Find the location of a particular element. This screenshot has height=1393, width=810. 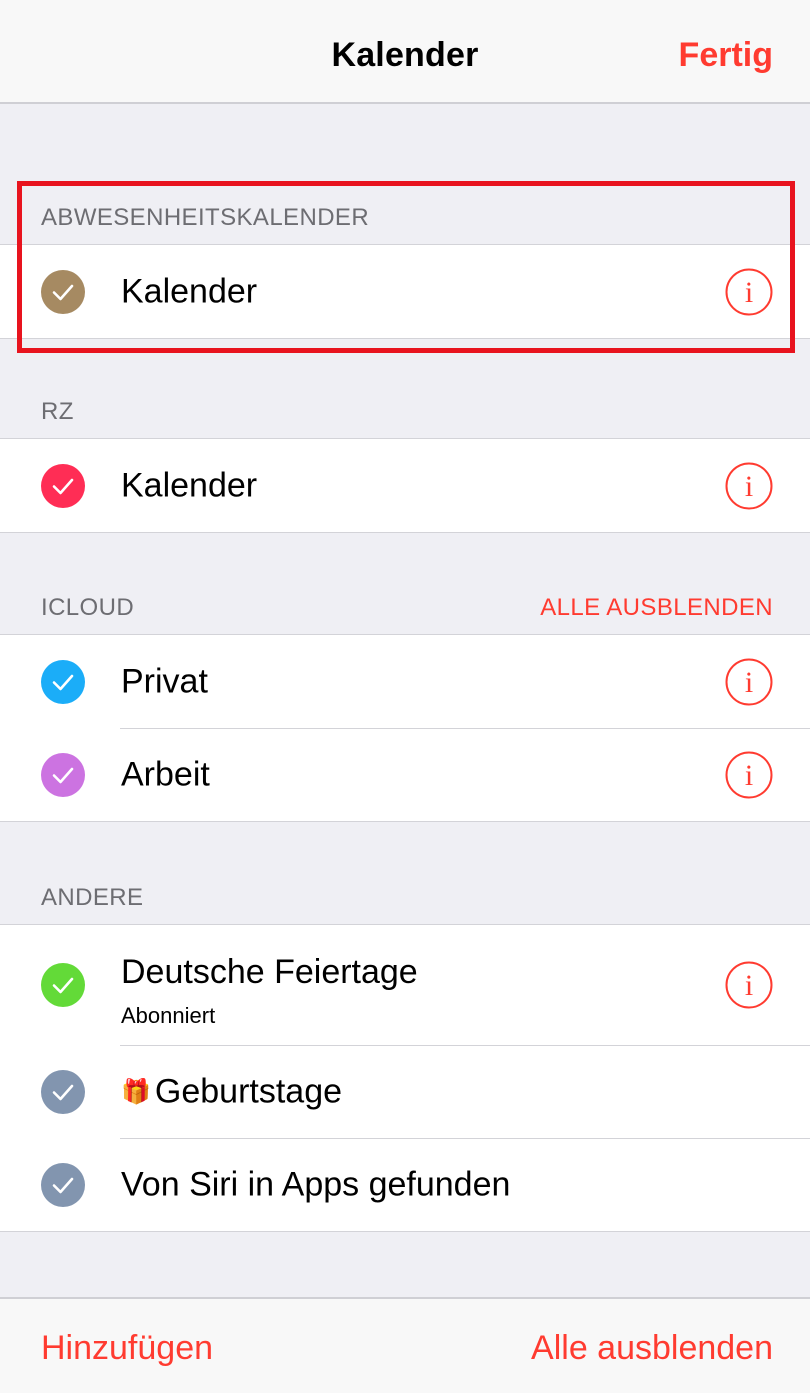

calendar-name-wrapper: 🎁 Geburtstage is located at coordinates (231, 1091).